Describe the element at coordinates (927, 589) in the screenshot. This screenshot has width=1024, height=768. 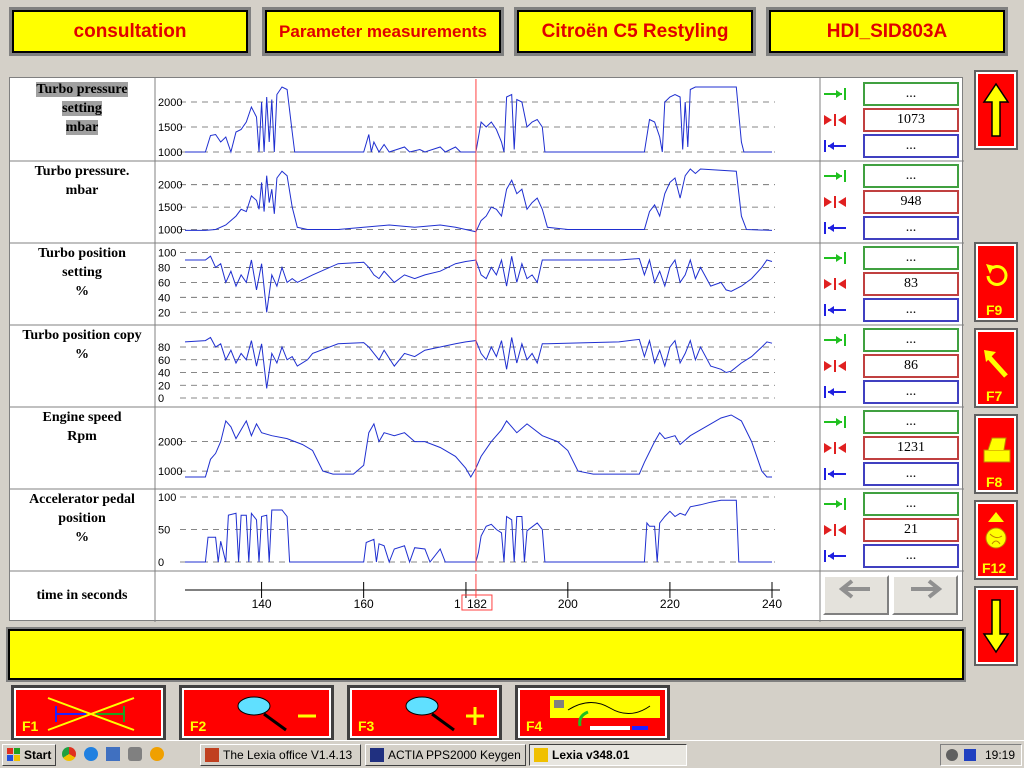
I see `right-arrow-icon` at that location.